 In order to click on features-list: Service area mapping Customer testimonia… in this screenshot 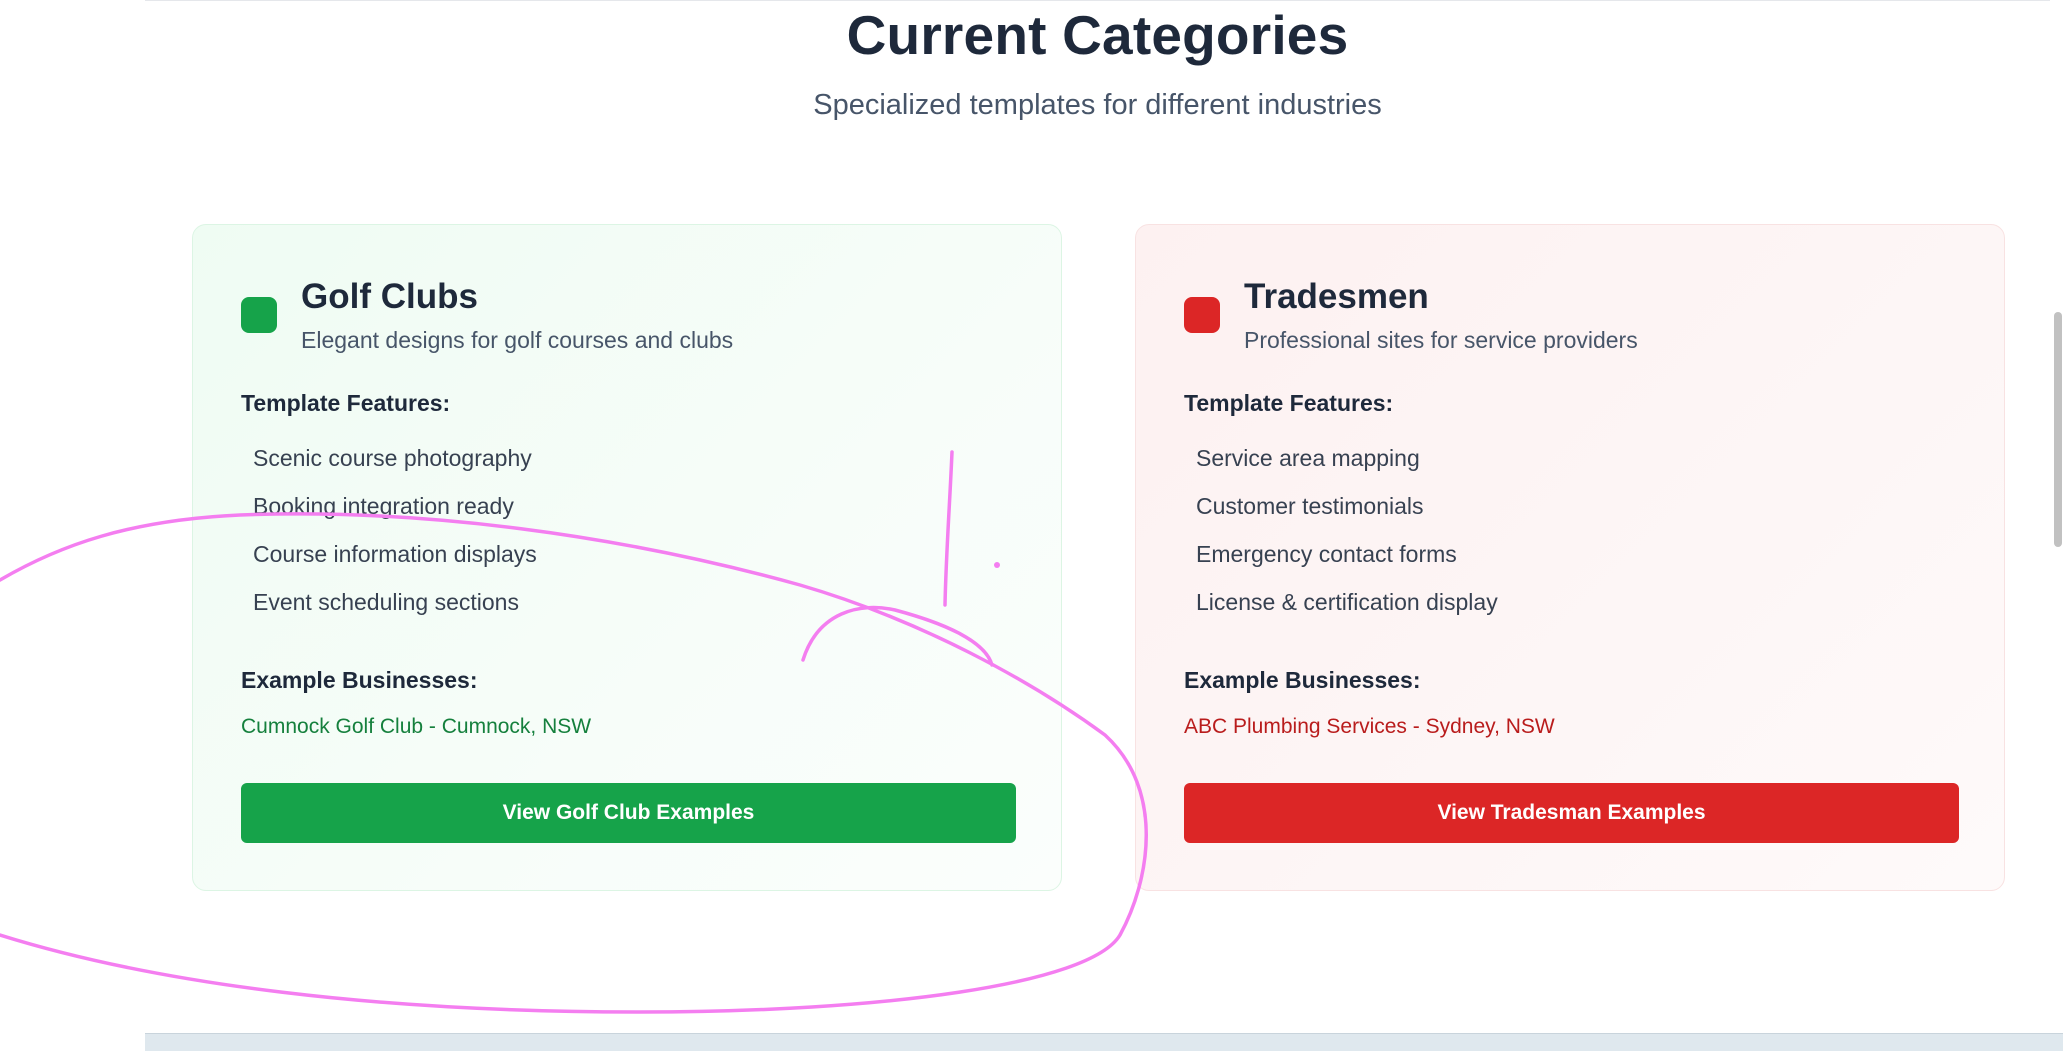, I will do `click(1347, 539)`.